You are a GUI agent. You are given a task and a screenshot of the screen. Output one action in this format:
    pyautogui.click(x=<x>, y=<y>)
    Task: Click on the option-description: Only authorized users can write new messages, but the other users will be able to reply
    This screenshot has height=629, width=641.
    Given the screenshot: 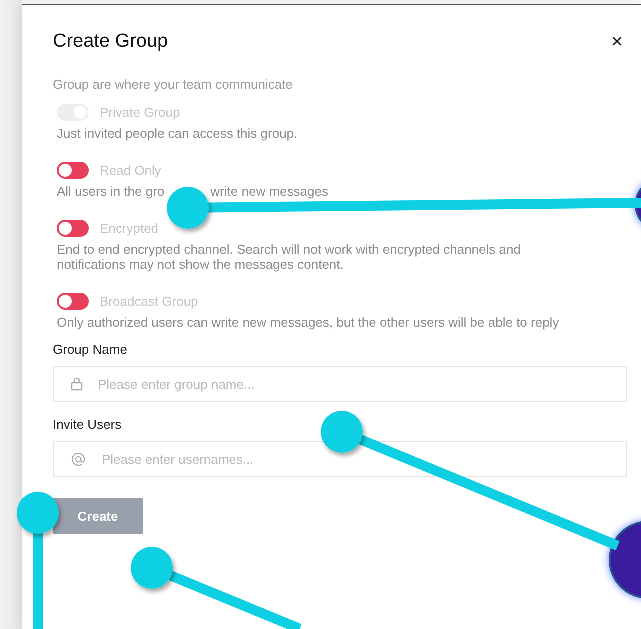 What is the action you would take?
    pyautogui.click(x=308, y=322)
    